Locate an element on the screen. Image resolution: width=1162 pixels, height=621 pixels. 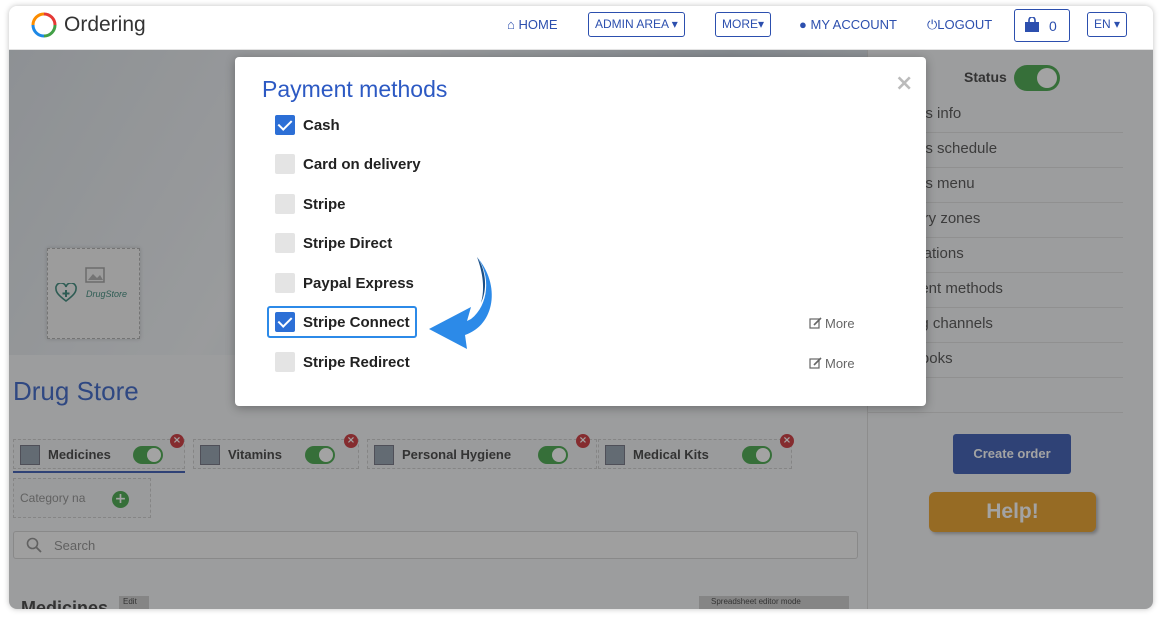
language-dropdown: EN ▾ is located at coordinates (1107, 24).